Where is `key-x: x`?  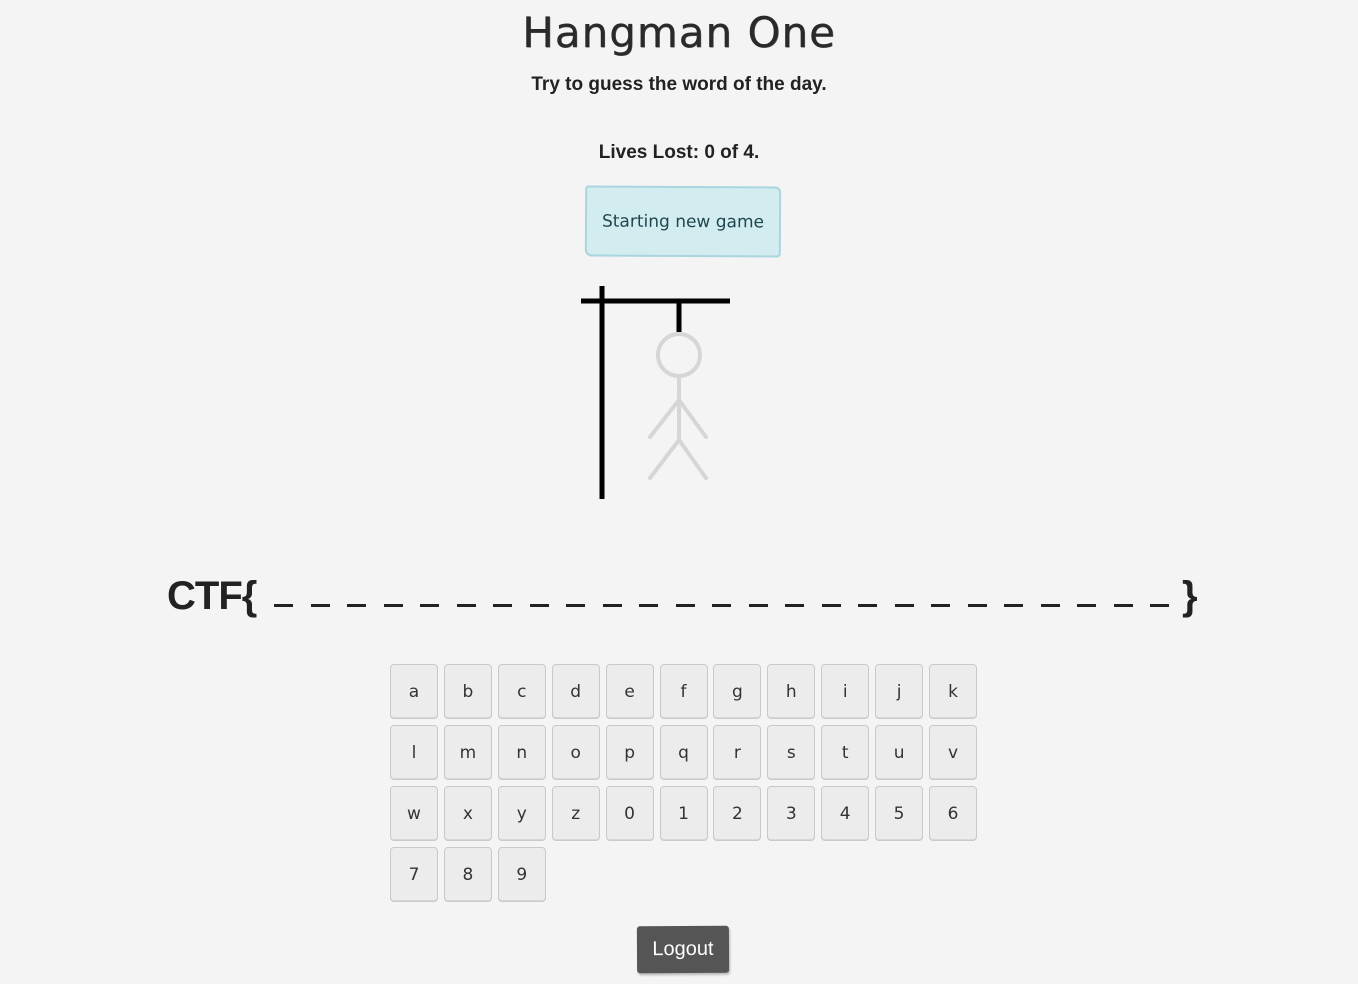 key-x: x is located at coordinates (467, 813).